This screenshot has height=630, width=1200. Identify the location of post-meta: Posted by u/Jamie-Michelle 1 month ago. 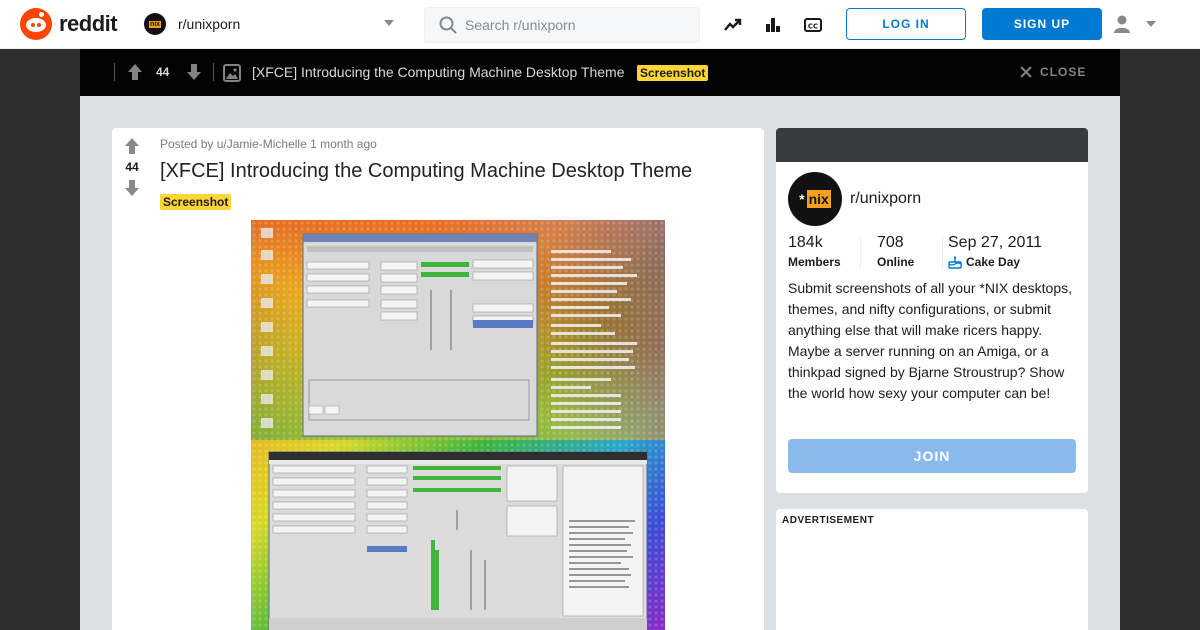
(268, 144).